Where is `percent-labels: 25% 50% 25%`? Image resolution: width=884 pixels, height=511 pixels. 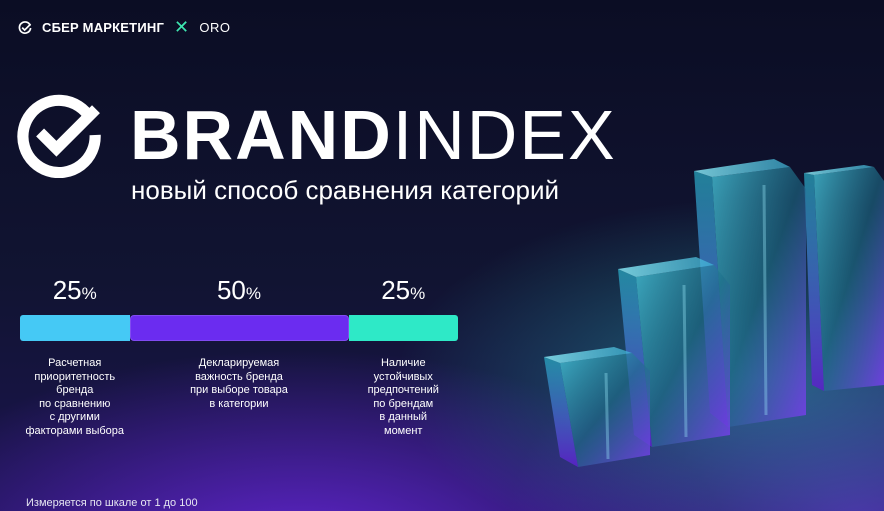
percent-labels: 25% 50% 25% is located at coordinates (239, 295).